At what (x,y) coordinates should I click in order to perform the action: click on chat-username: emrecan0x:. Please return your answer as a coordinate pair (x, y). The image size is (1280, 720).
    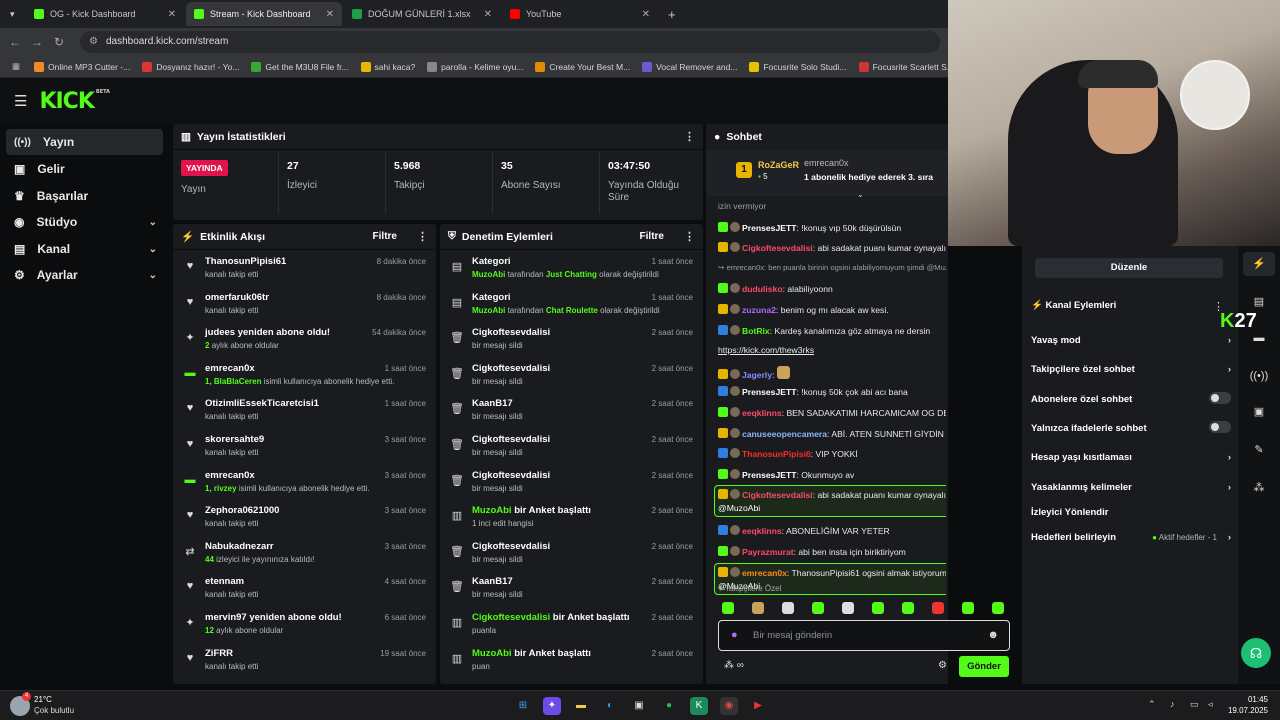
    Looking at the image, I should click on (746, 267).